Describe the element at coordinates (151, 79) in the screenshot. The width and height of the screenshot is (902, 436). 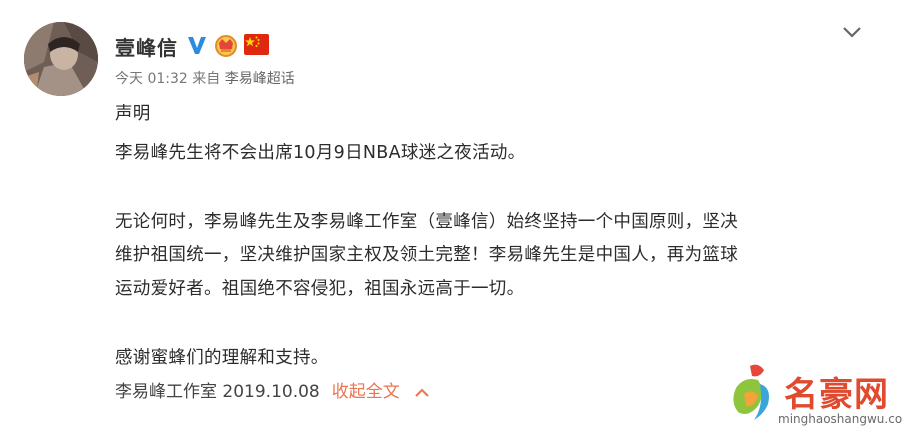
I see `post-time: 今天 01:32` at that location.